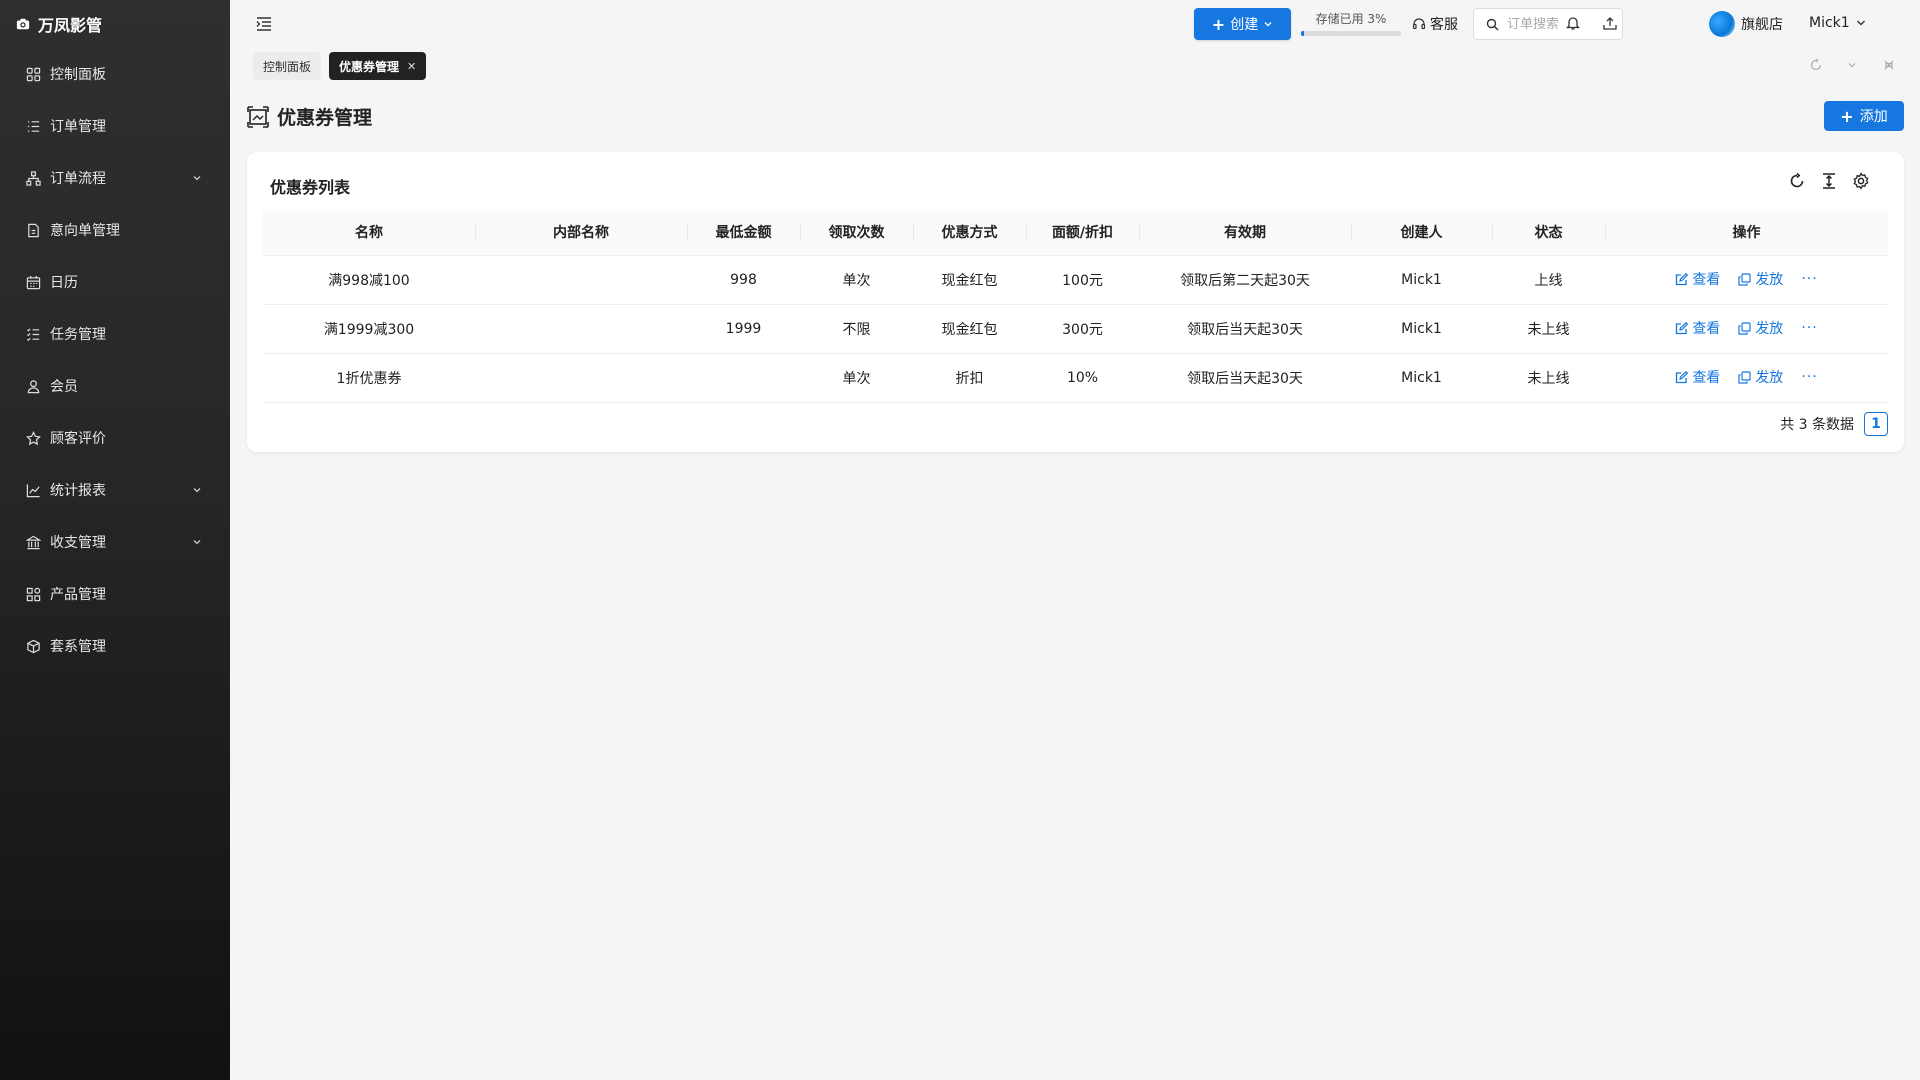  I want to click on grid-icon, so click(33, 594).